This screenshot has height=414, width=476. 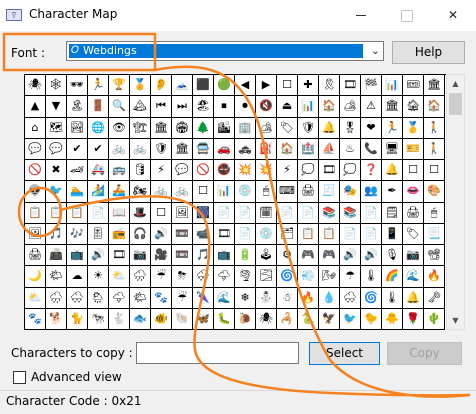 What do you see at coordinates (329, 213) in the screenshot?
I see `character-cell: 📚` at bounding box center [329, 213].